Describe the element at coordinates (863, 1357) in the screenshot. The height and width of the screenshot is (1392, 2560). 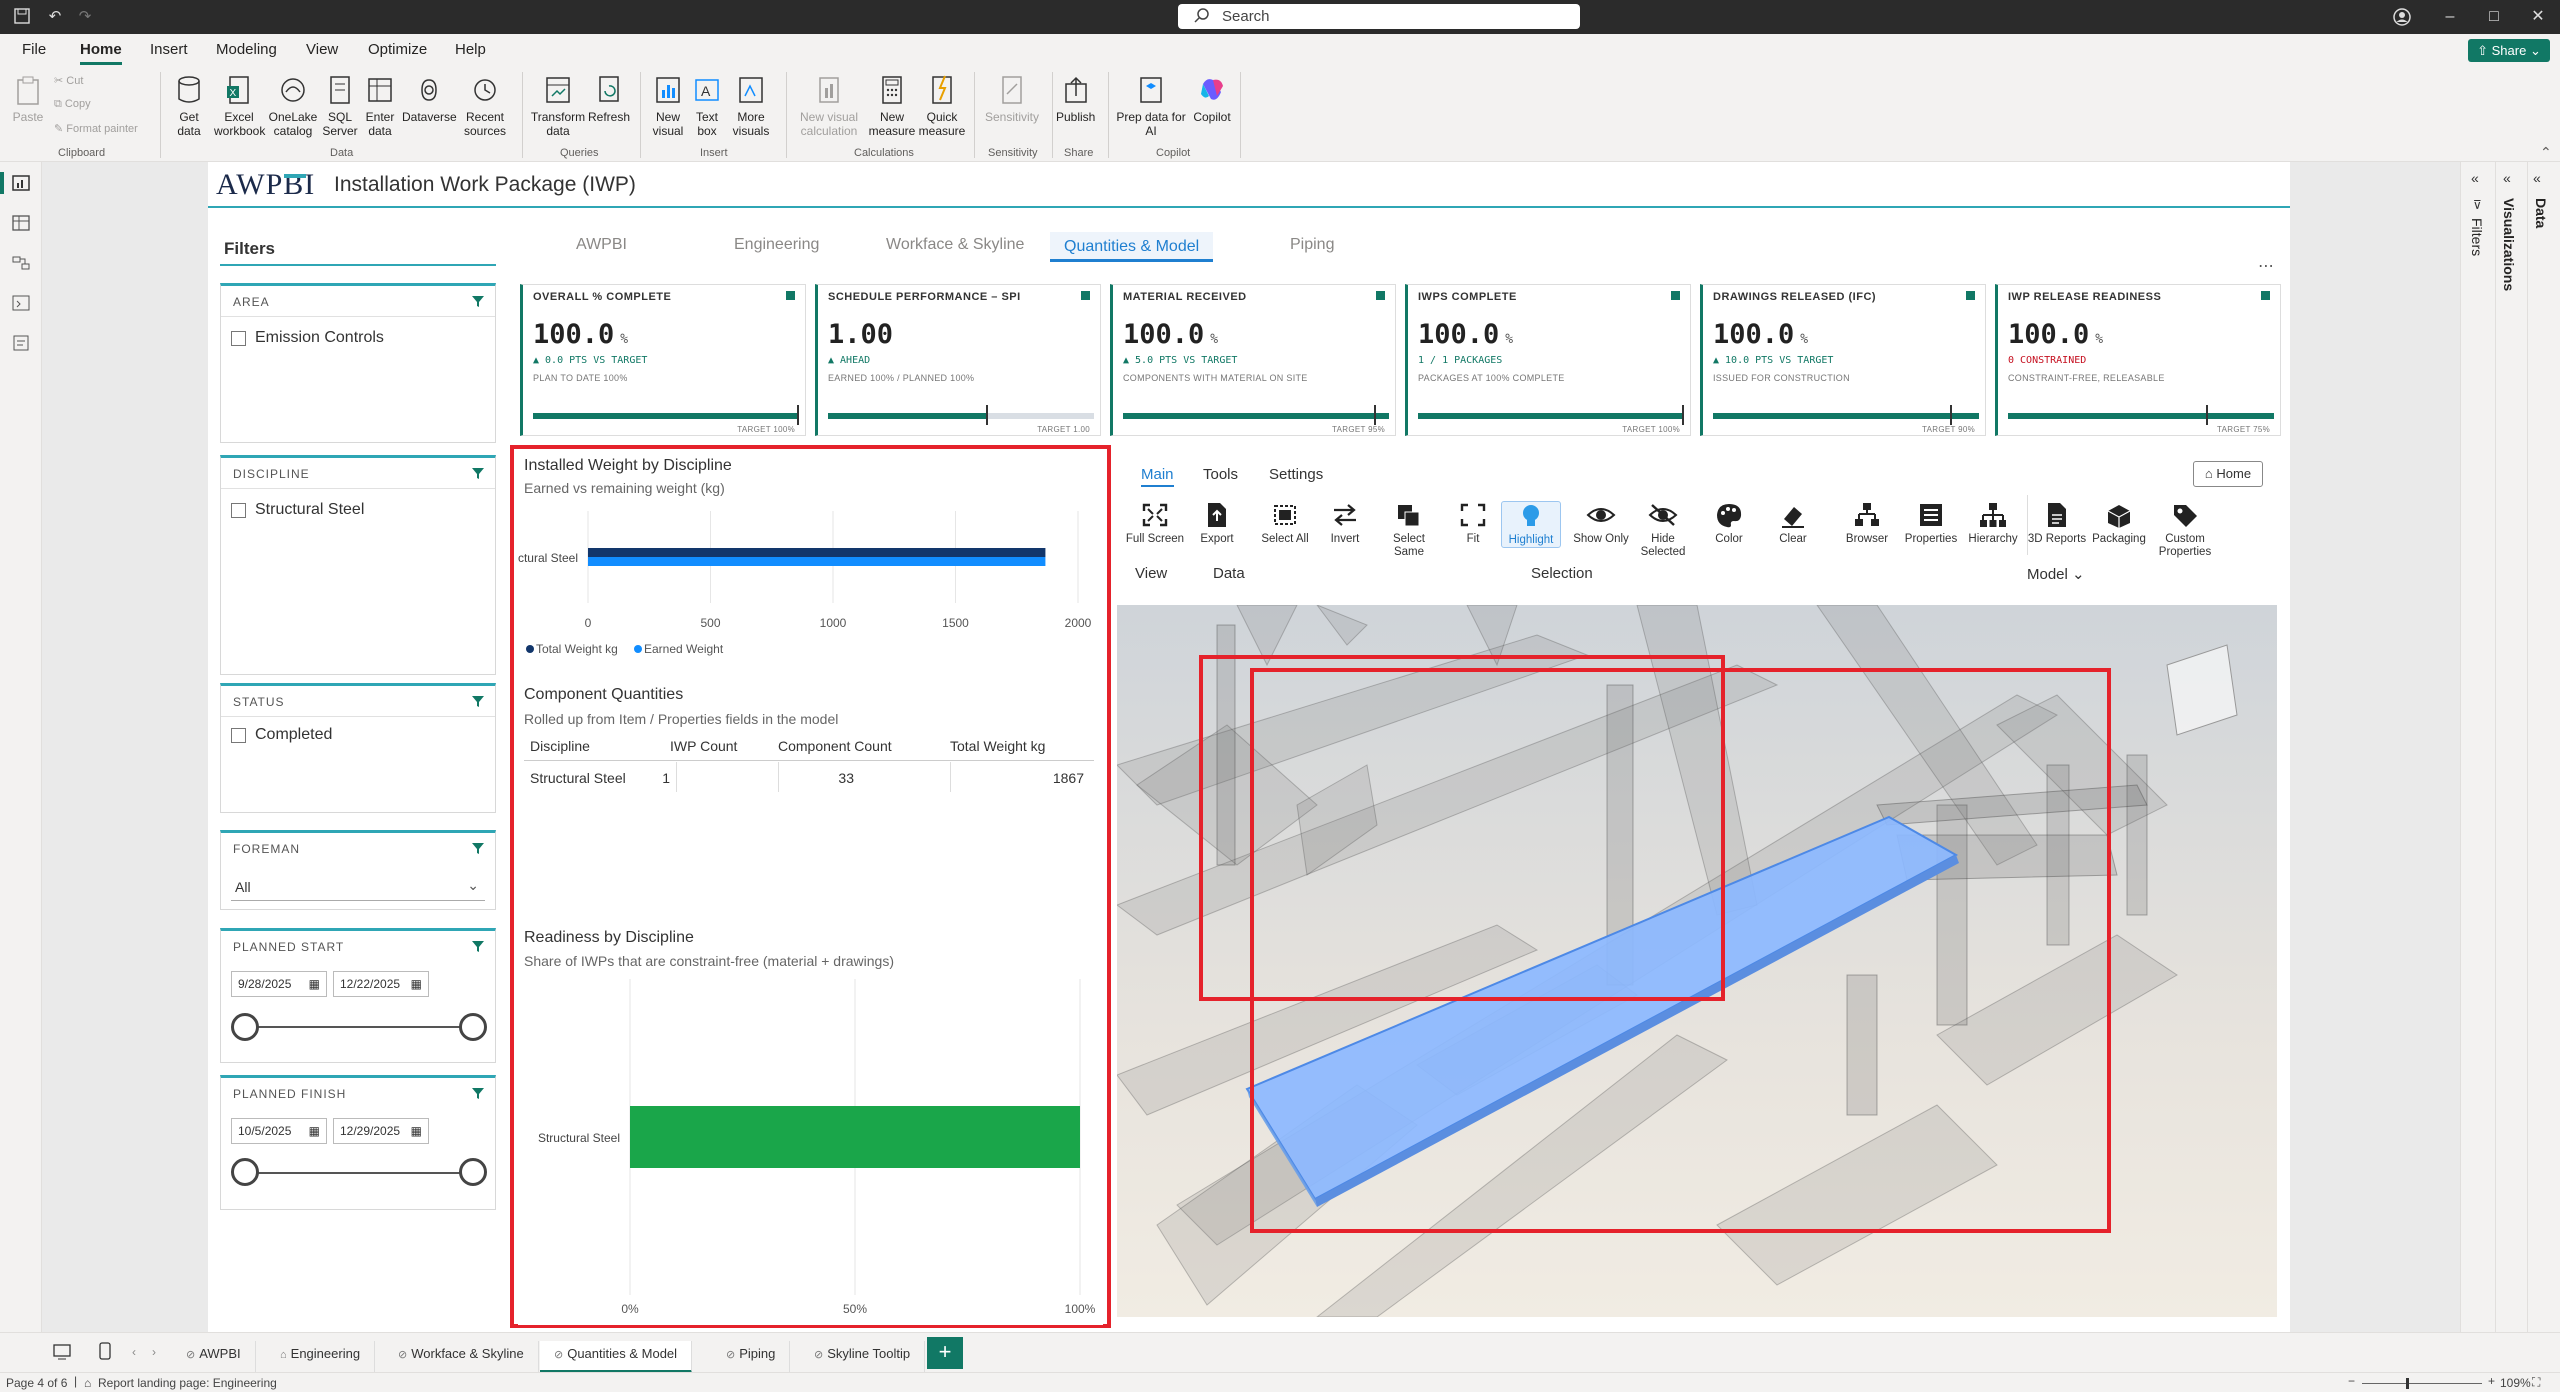
I see `page-tab: ⊘ Skyline Tooltip` at that location.